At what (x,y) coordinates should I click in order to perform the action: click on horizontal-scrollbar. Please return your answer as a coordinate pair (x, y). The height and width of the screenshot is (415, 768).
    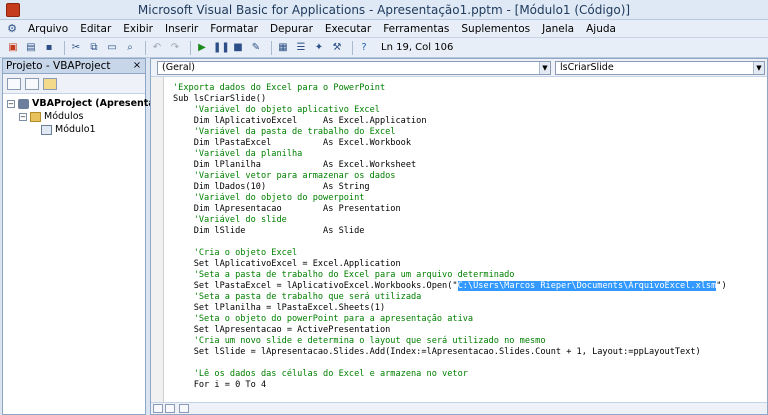
    Looking at the image, I should click on (459, 408).